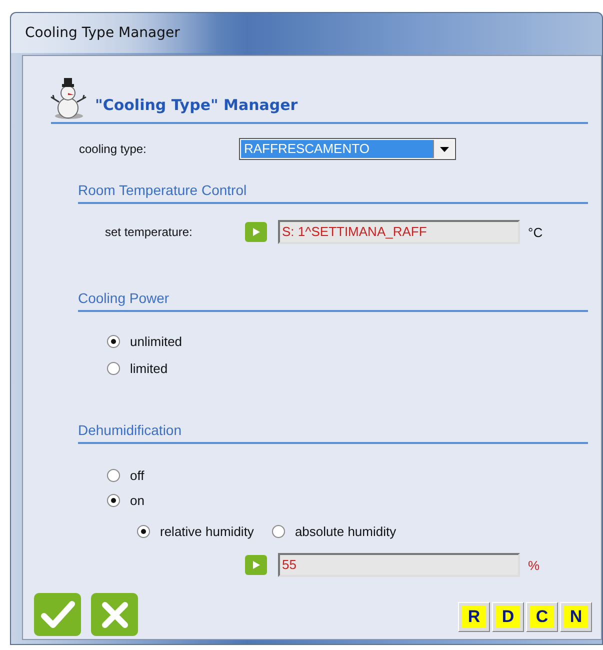  I want to click on letter-button: N, so click(576, 617).